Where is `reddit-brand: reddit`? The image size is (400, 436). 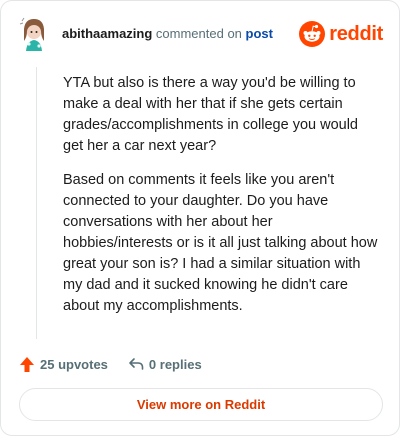
reddit-brand: reddit is located at coordinates (341, 34).